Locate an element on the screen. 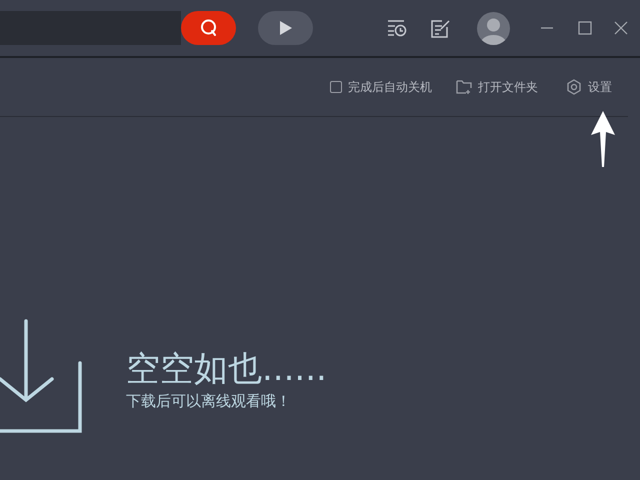  avatar-icon is located at coordinates (493, 28).